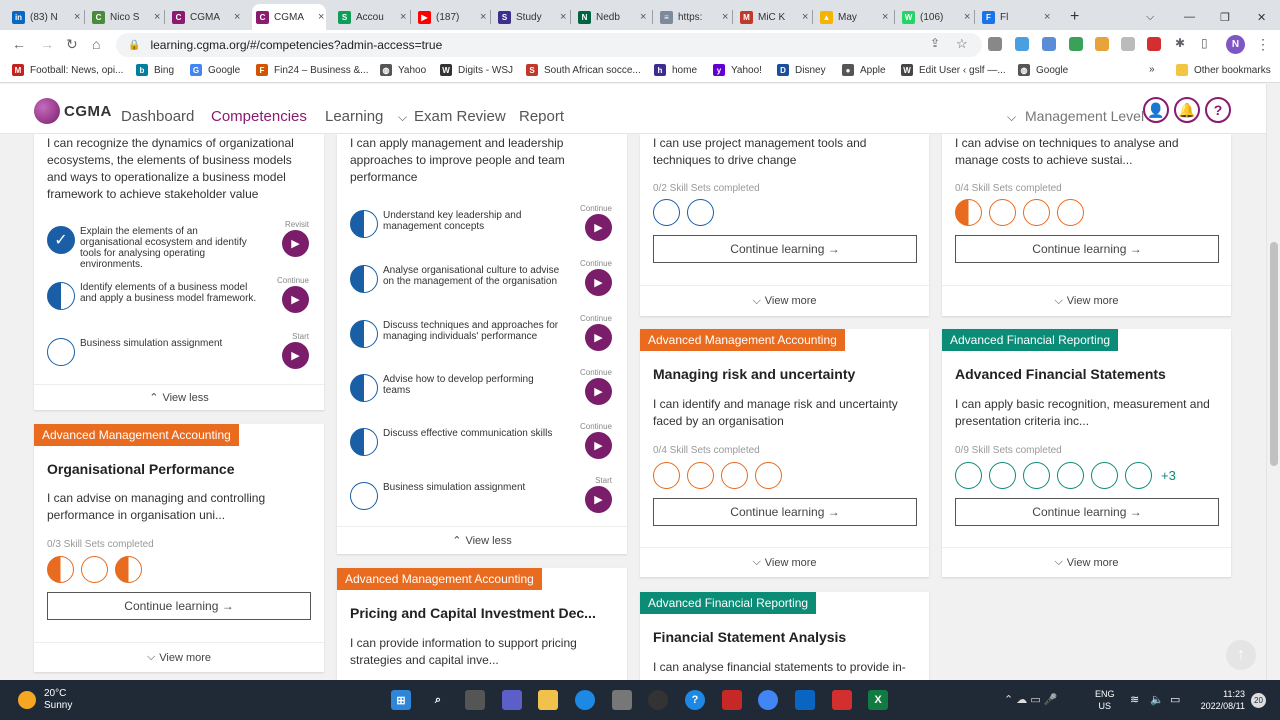 Image resolution: width=1280 pixels, height=720 pixels. Describe the element at coordinates (45, 17) in the screenshot. I see `browser-tab: in (83) N ×` at that location.